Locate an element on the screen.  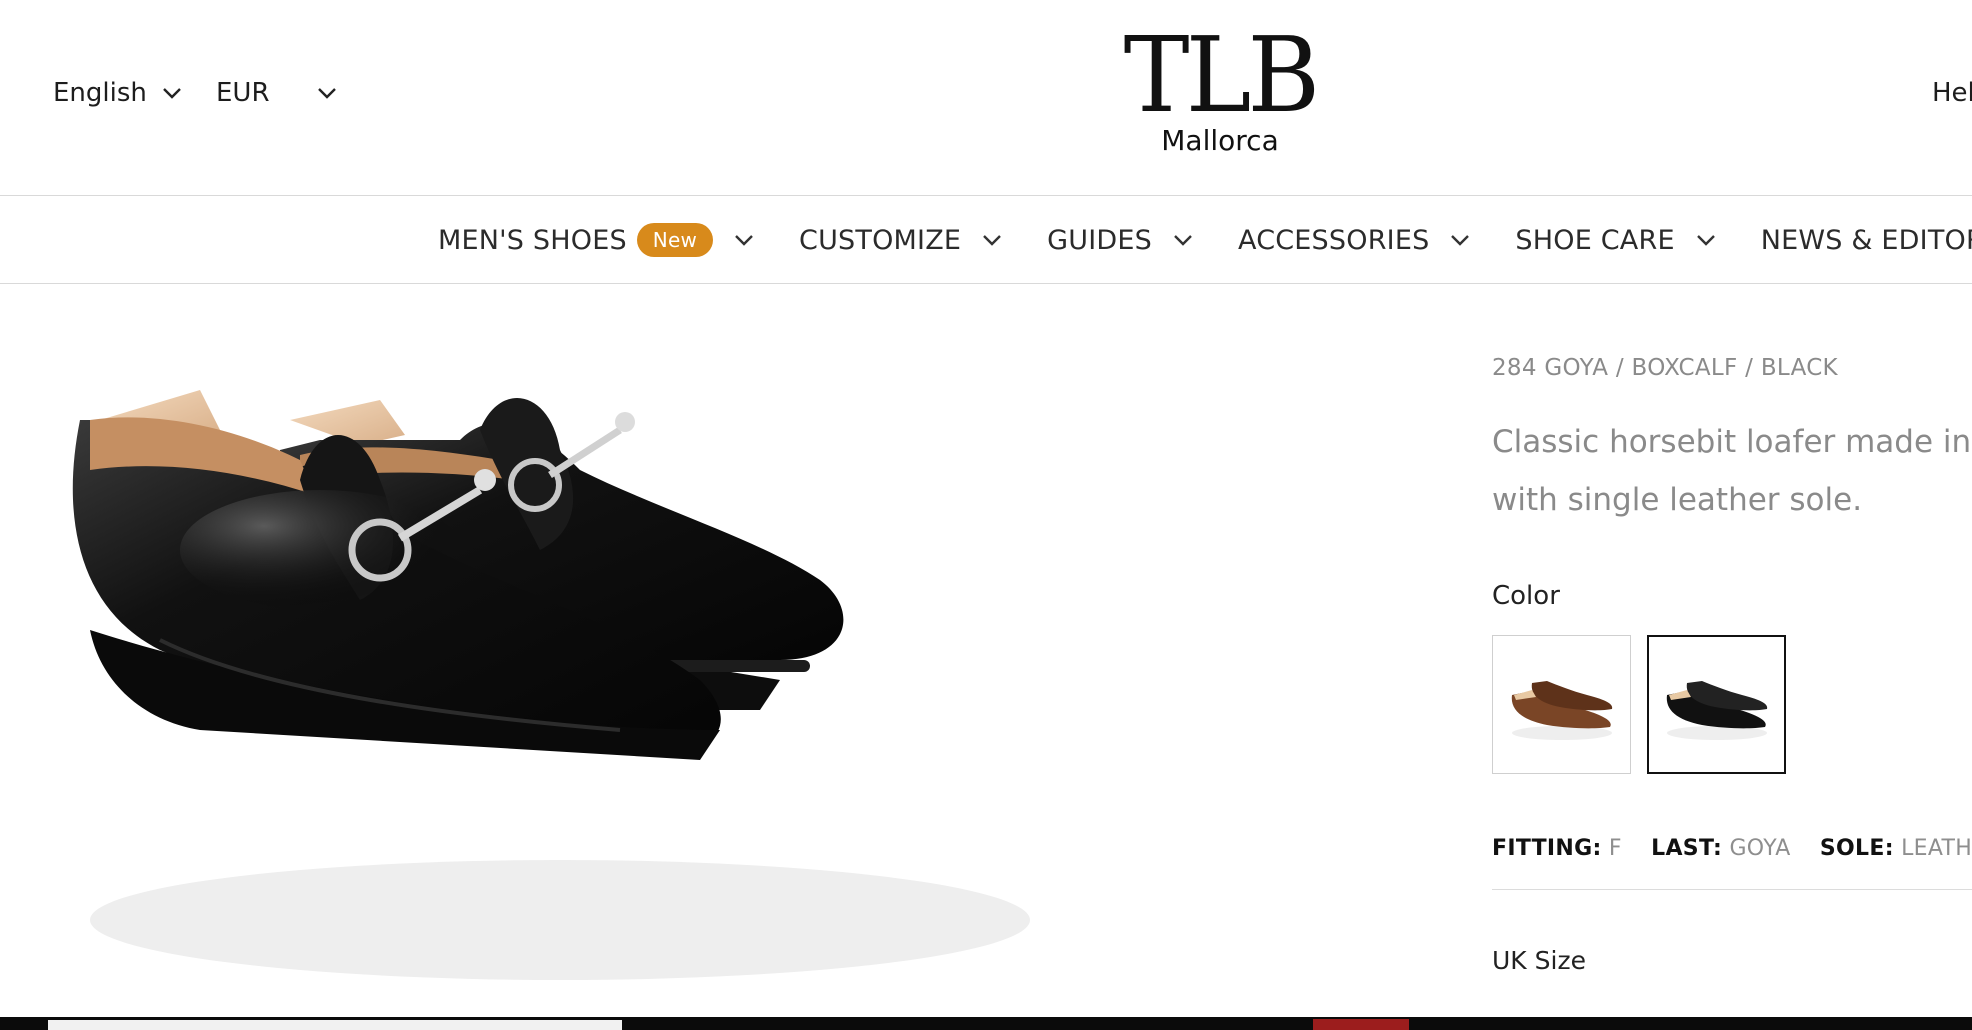
uk-size-label: UK Size is located at coordinates (1539, 960).